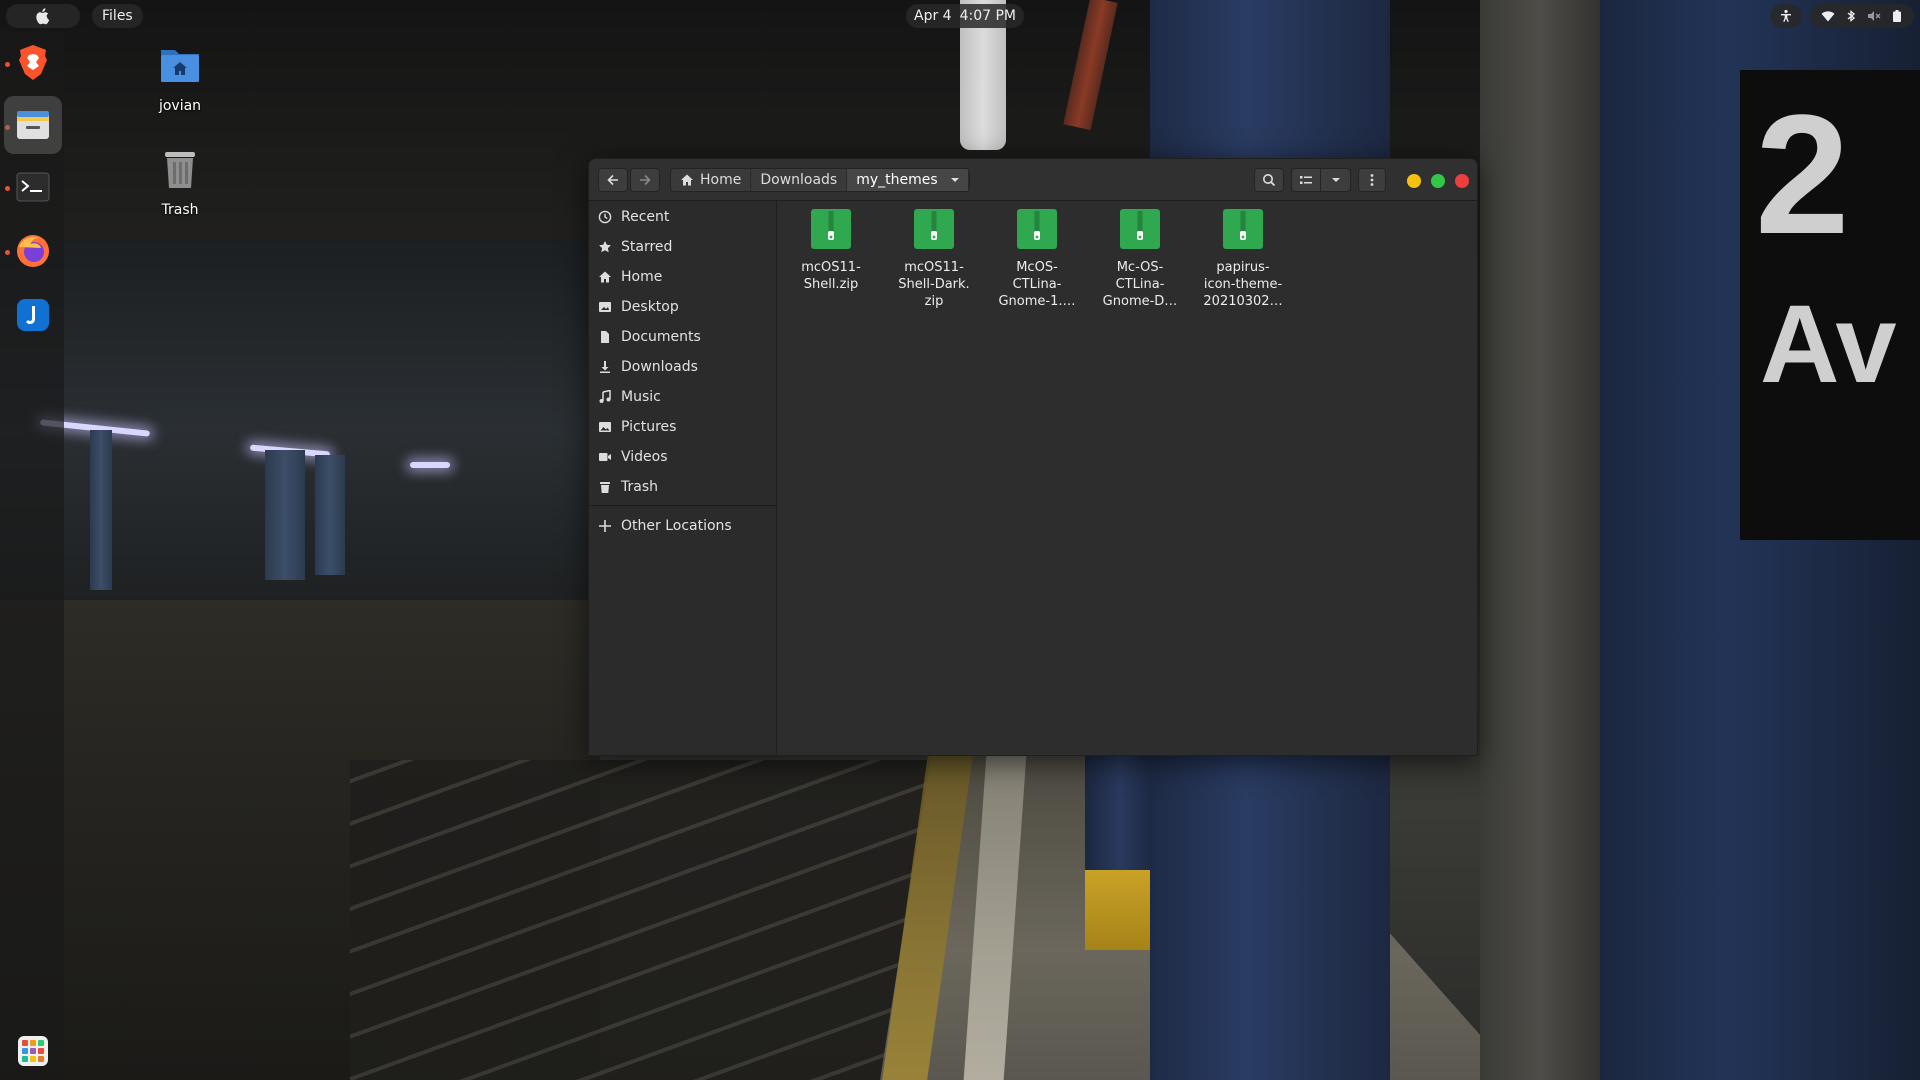  Describe the element at coordinates (641, 397) in the screenshot. I see `sidebar-item-label: Music` at that location.